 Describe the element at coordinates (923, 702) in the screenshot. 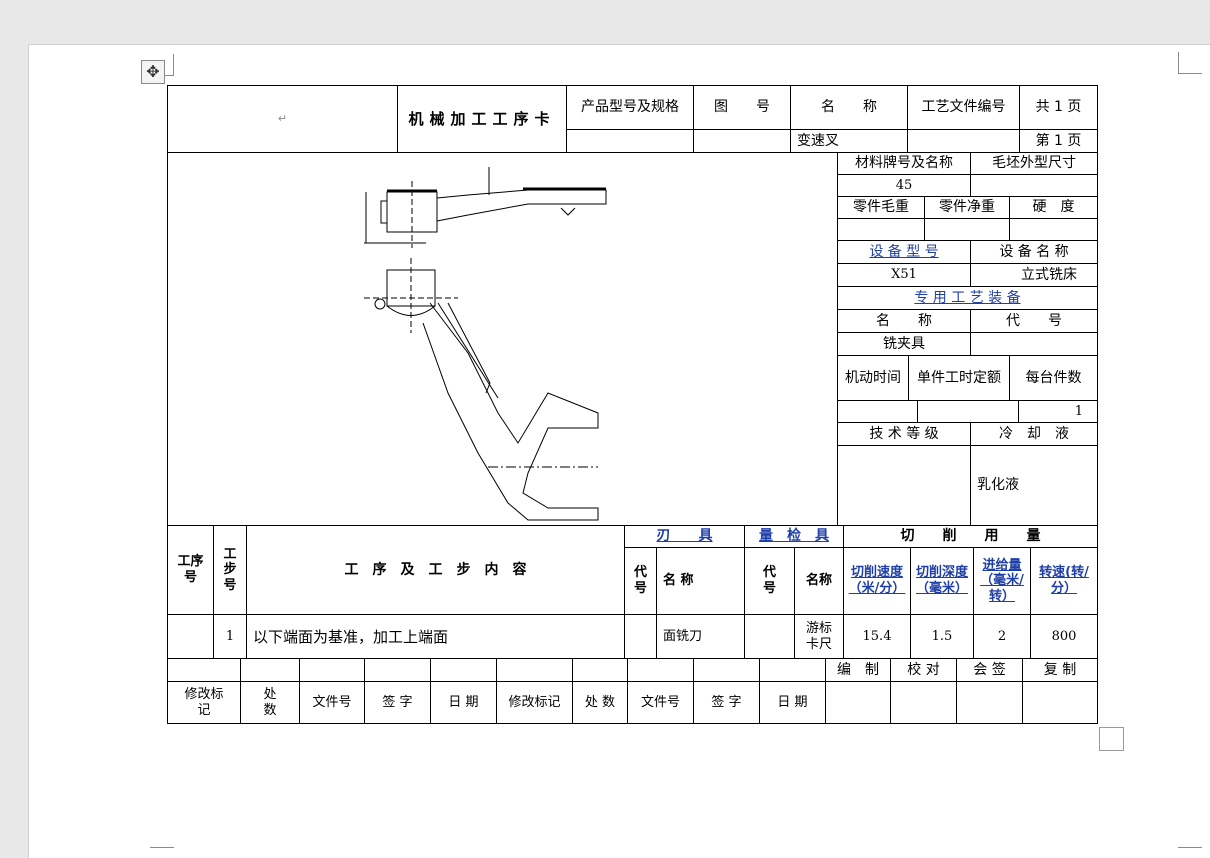

I see `check-value` at that location.